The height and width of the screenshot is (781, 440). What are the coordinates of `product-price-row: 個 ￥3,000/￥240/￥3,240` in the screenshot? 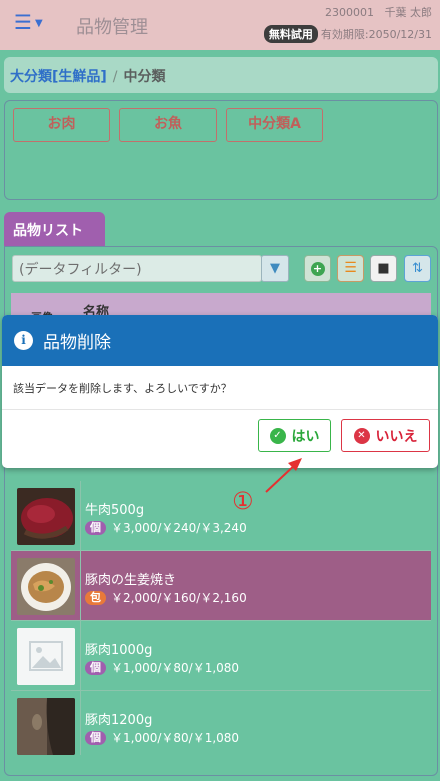 It's located at (166, 527).